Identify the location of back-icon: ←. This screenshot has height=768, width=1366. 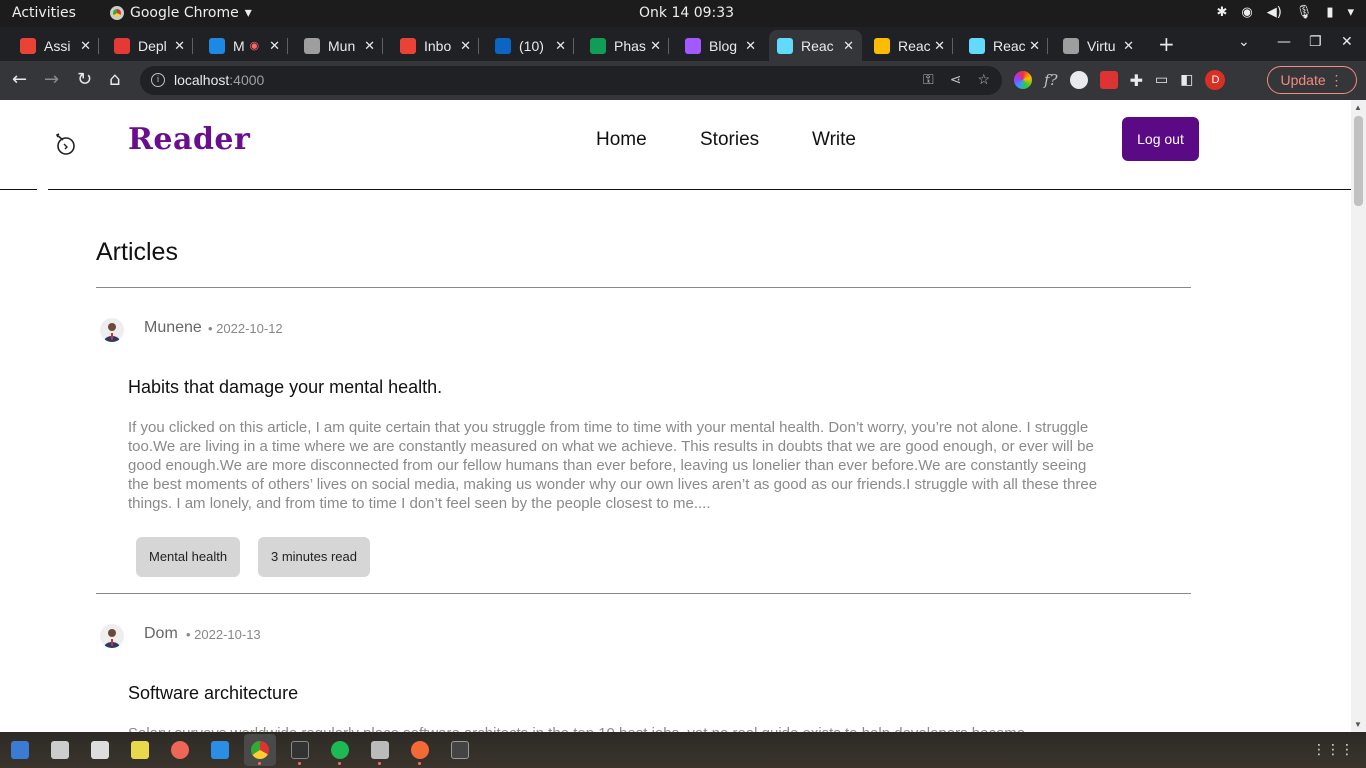
(19, 80).